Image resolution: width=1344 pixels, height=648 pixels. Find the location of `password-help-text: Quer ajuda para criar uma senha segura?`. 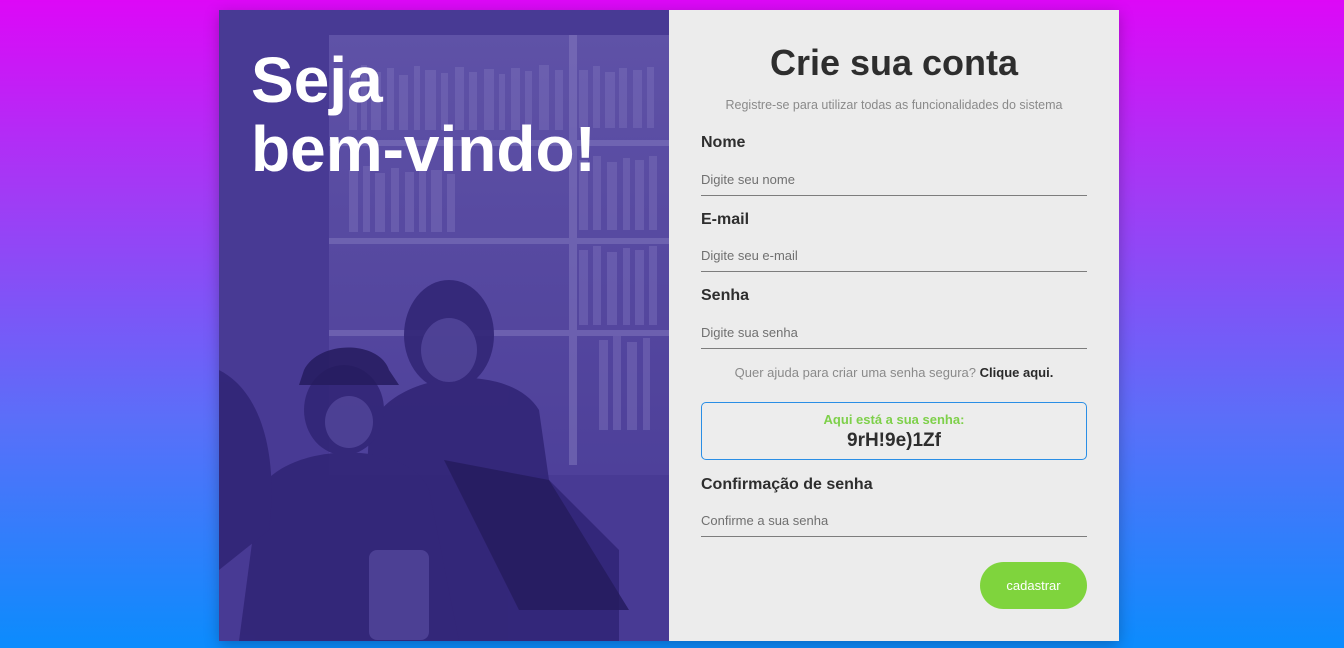

password-help-text: Quer ajuda para criar uma senha segura? is located at coordinates (855, 372).